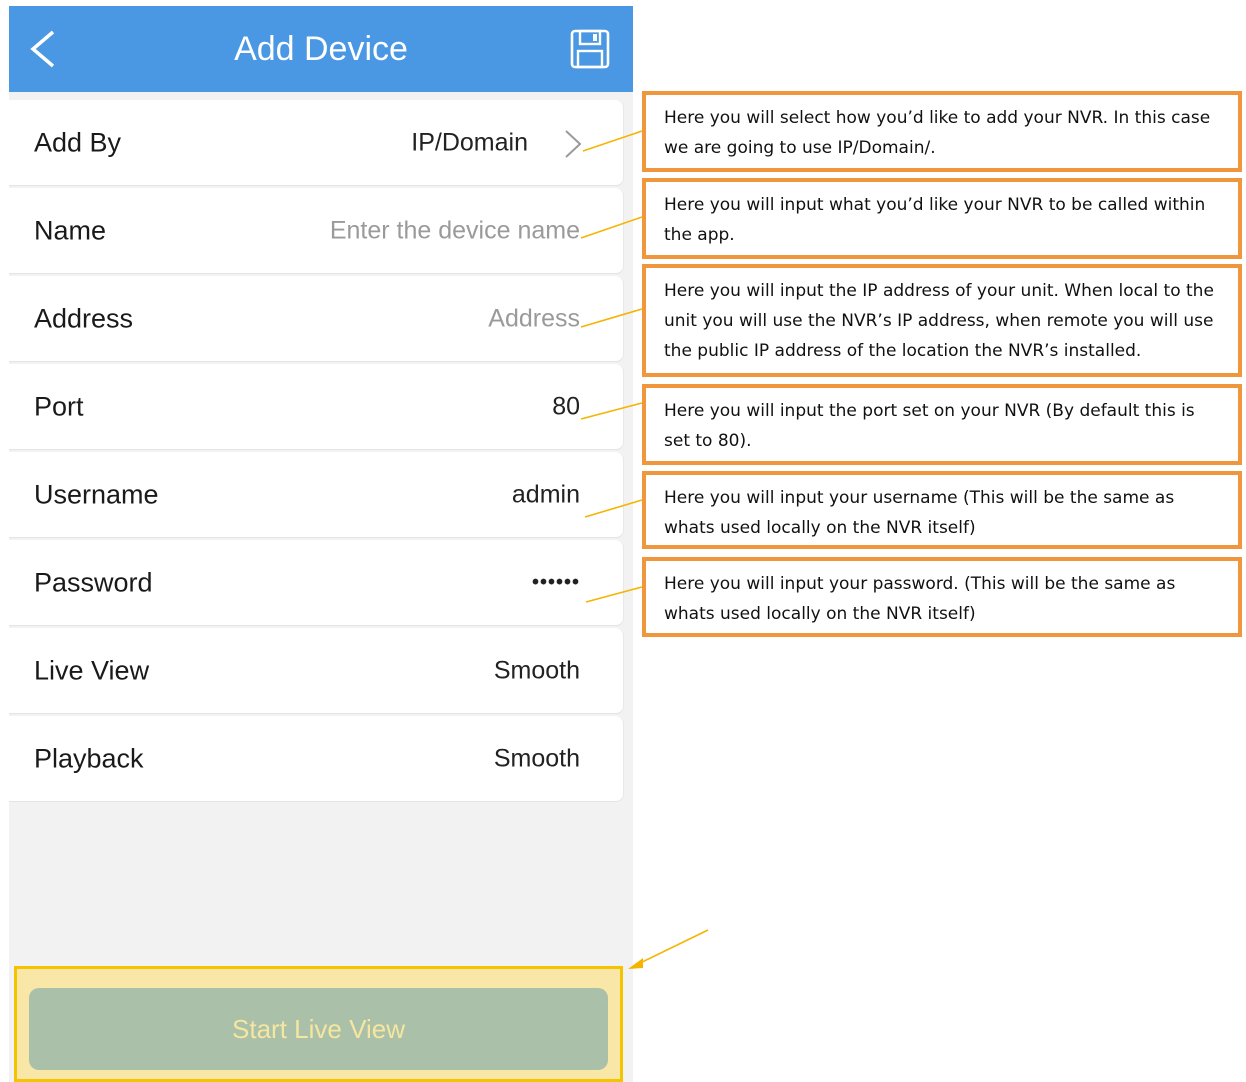  I want to click on callout-line-port, so click(611, 411).